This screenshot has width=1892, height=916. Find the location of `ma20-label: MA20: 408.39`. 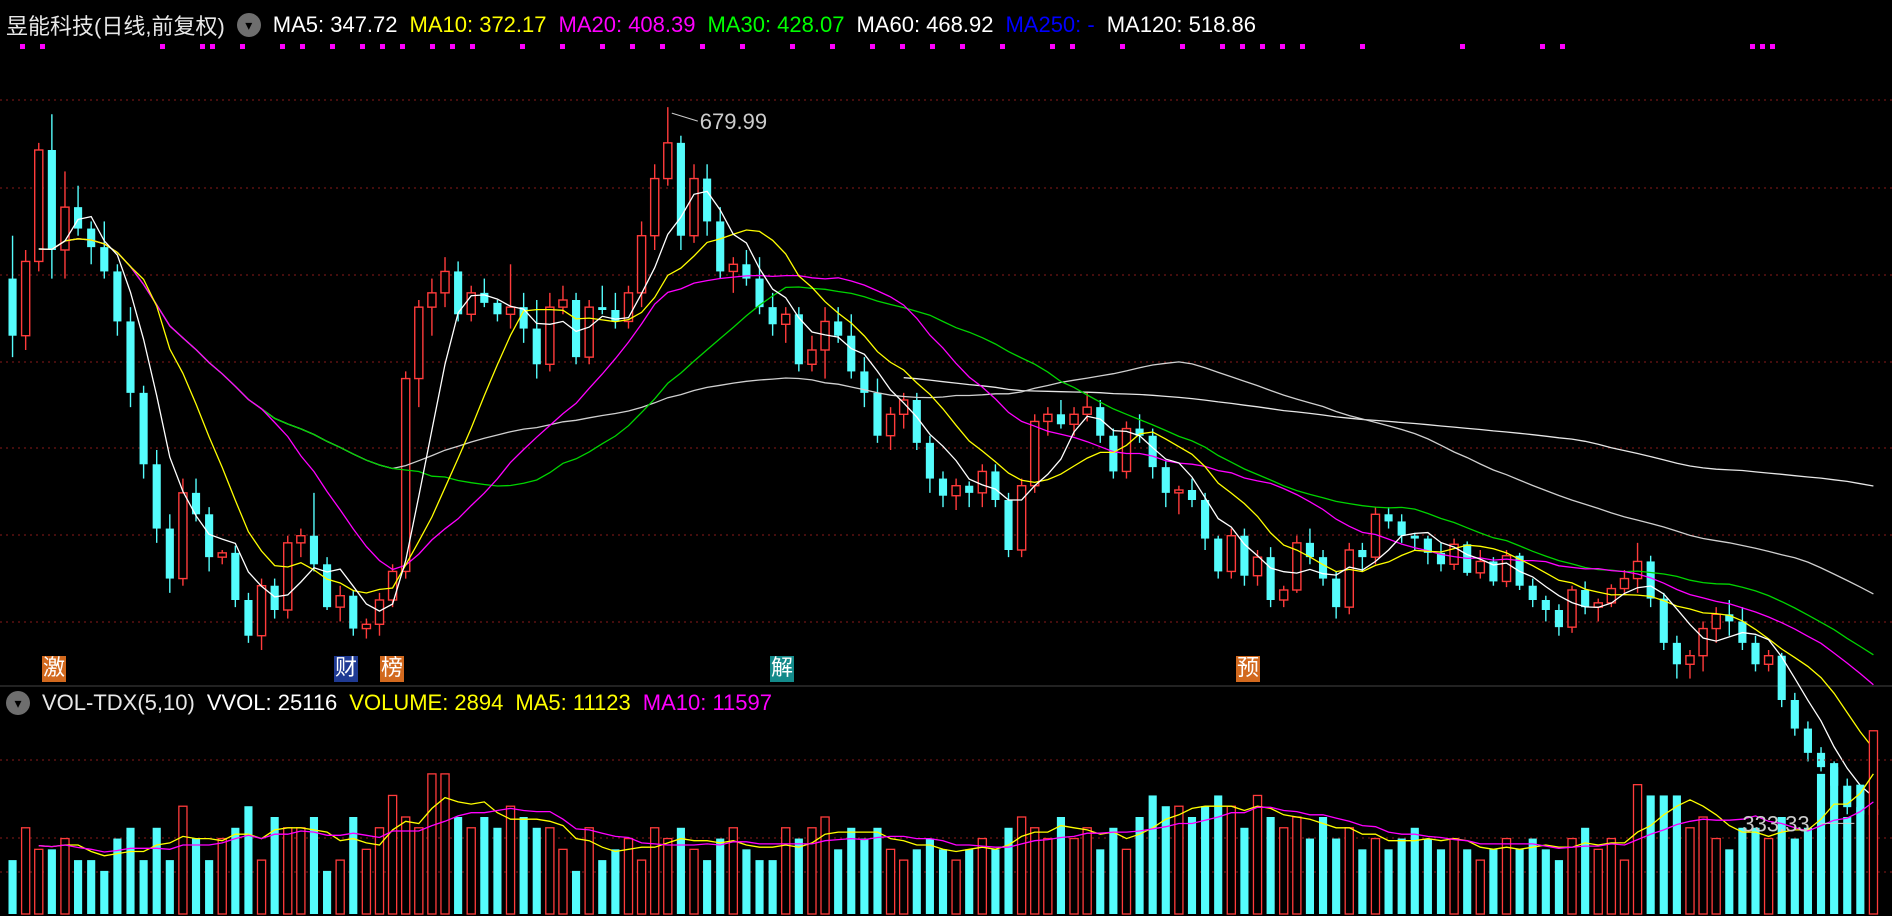

ma20-label: MA20: 408.39 is located at coordinates (627, 24).